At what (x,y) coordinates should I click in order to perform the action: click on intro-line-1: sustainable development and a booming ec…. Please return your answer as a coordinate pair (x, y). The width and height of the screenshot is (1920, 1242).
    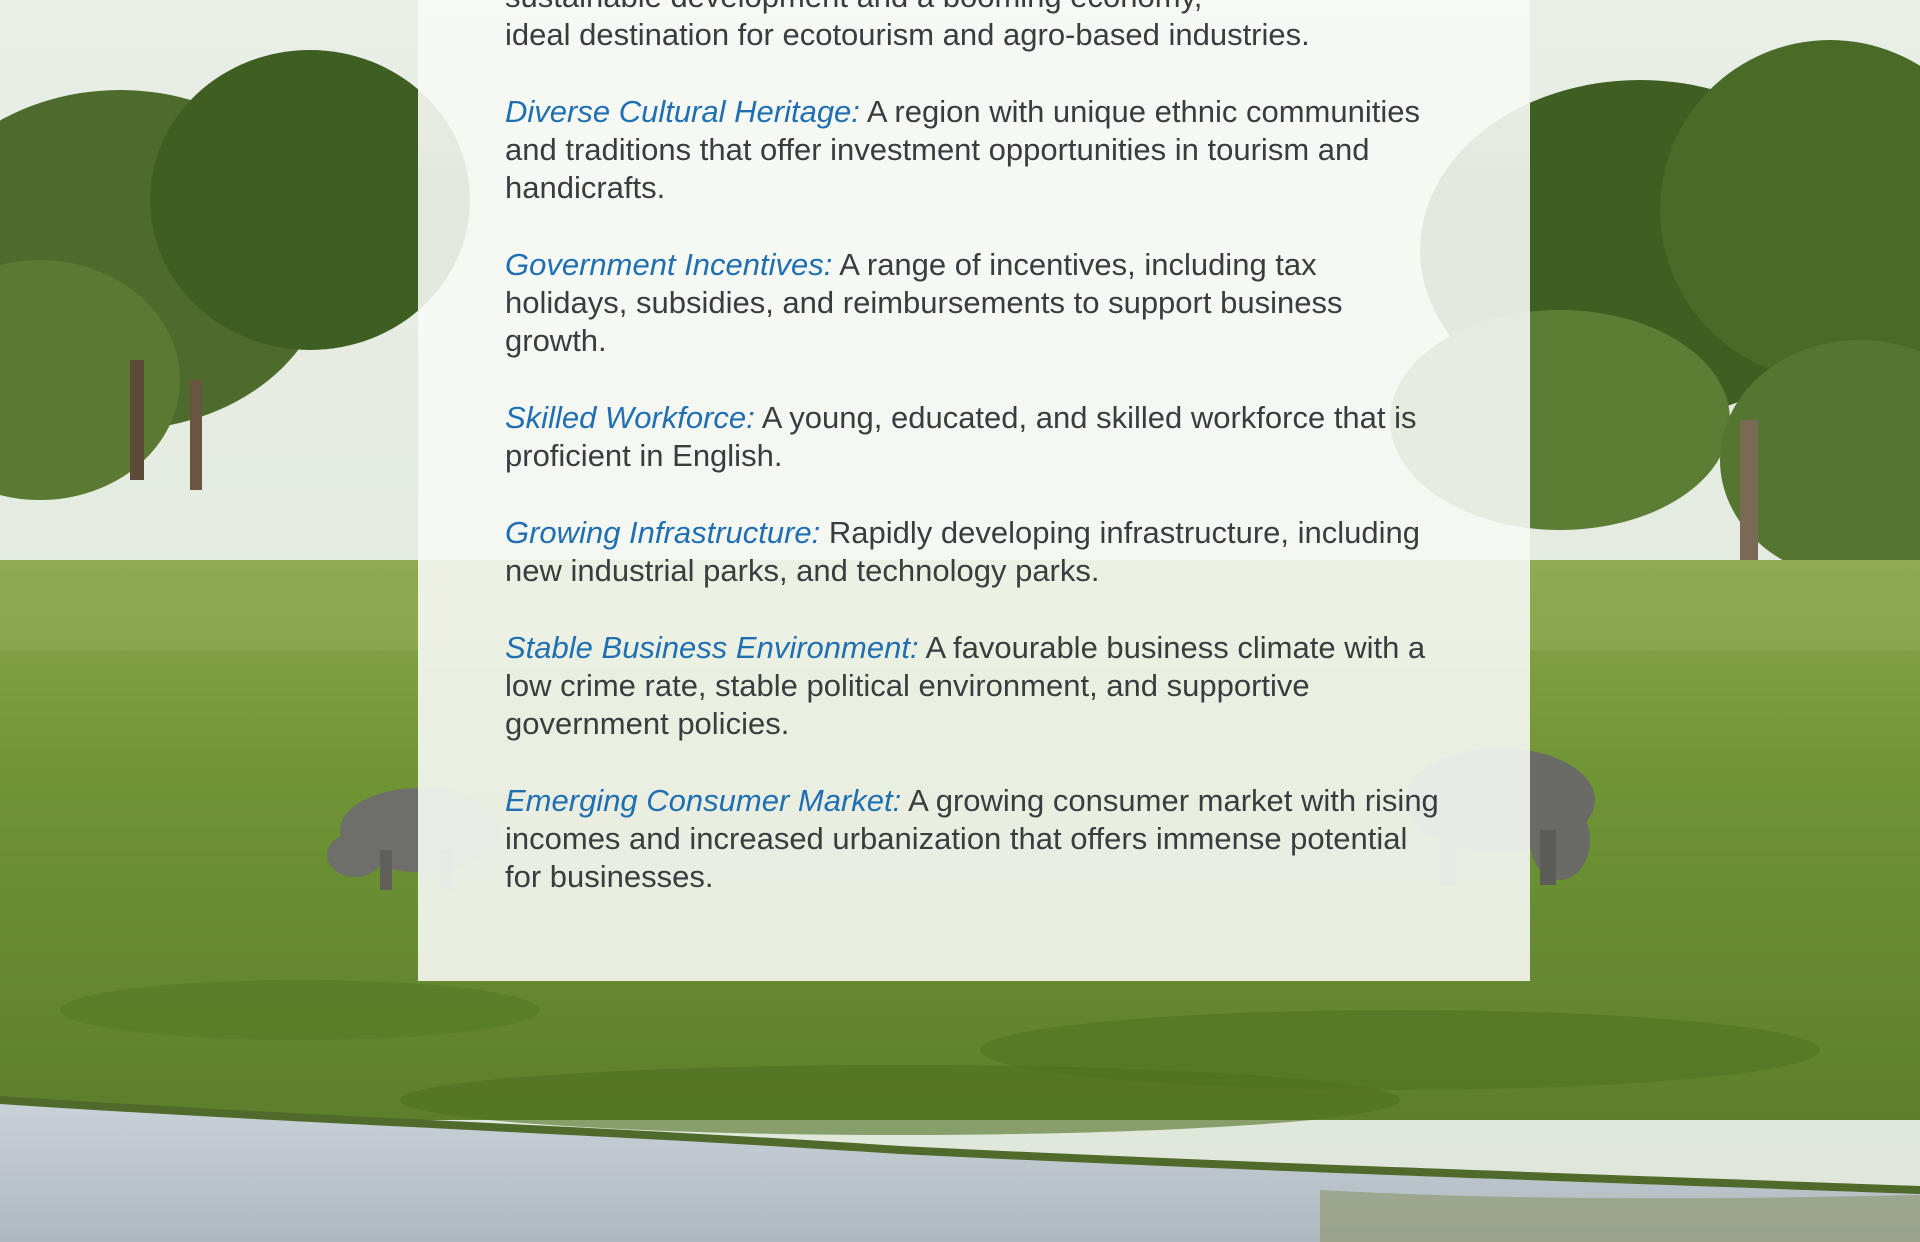
    Looking at the image, I should click on (853, 7).